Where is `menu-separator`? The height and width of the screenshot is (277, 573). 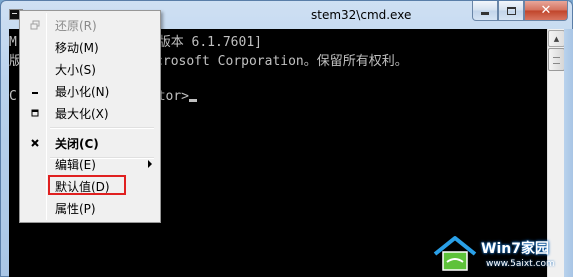
menu-separator is located at coordinates (102, 128).